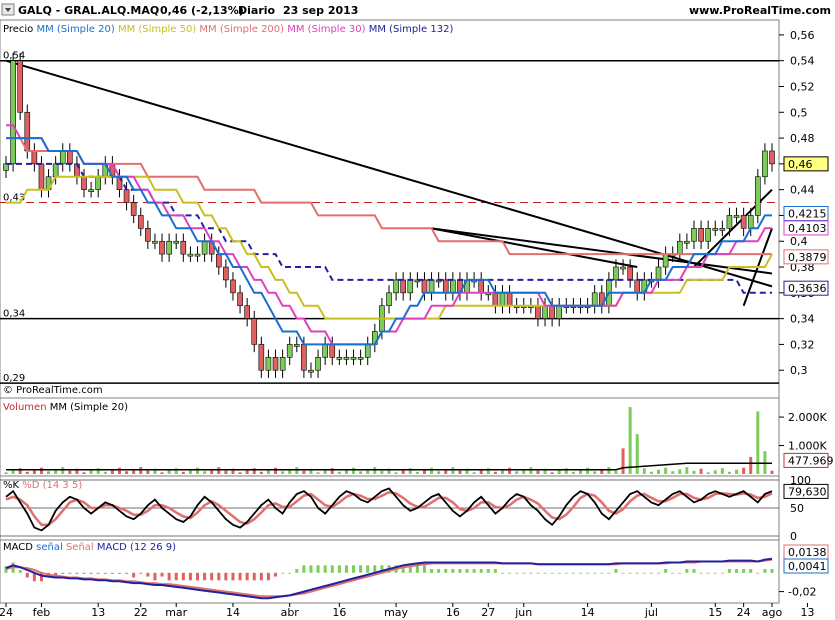 Image resolution: width=835 pixels, height=620 pixels. Describe the element at coordinates (802, 61) in the screenshot. I see `price-tick-label: 0,54` at that location.